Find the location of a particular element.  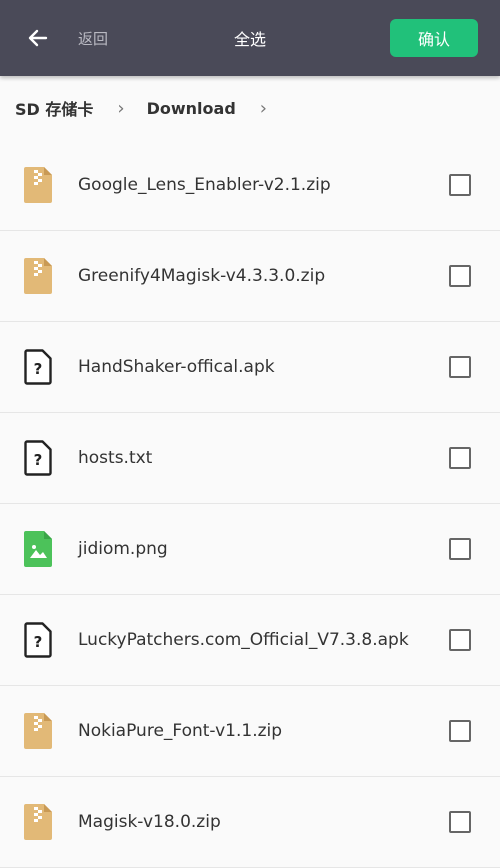

file-row: jidiom.png is located at coordinates (250, 549).